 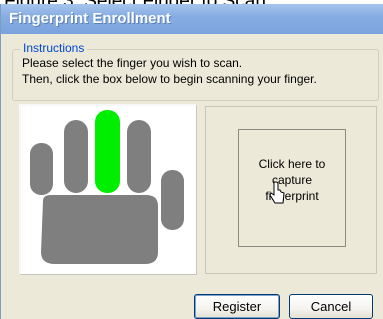 I want to click on palm, so click(x=99, y=229).